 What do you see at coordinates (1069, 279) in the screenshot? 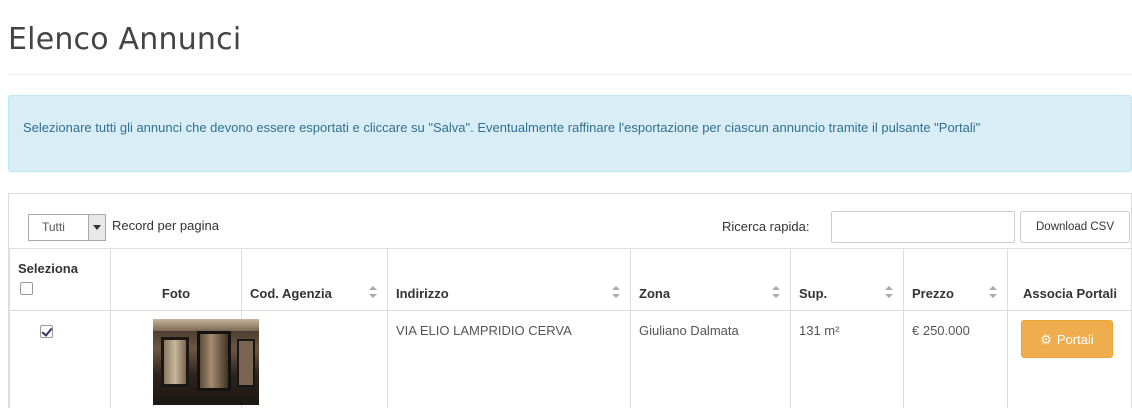
I see `column-header-portals: Associa Portali` at bounding box center [1069, 279].